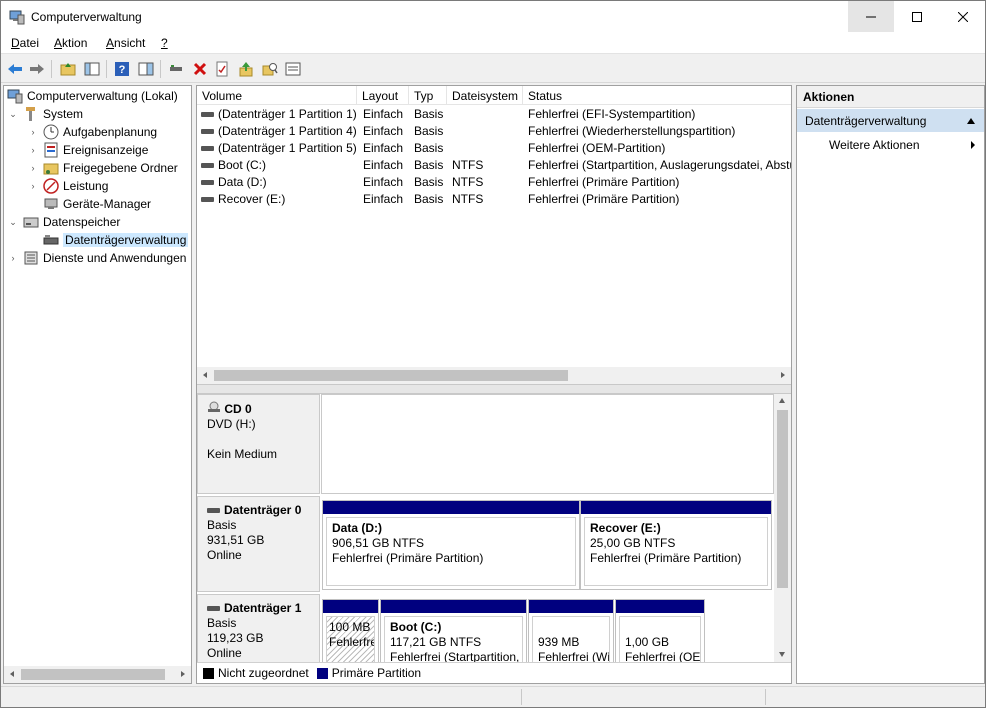 This screenshot has height=708, width=986. What do you see at coordinates (383, 95) in the screenshot?
I see `column-header-layout: Layout` at bounding box center [383, 95].